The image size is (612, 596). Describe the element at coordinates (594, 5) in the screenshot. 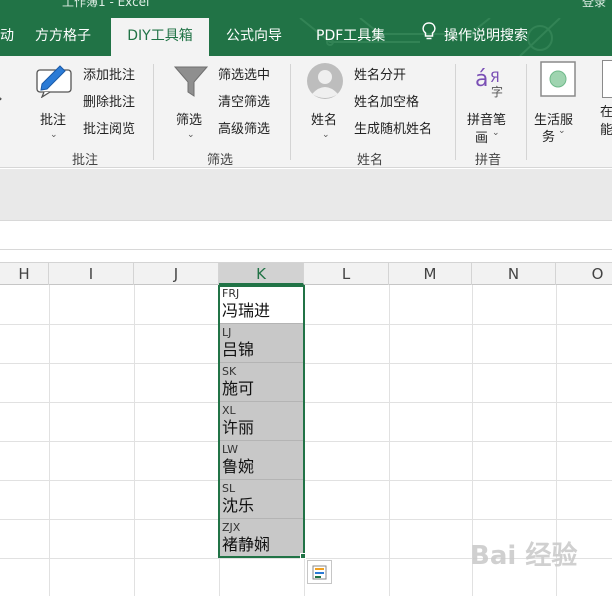

I see `sign-in-link: 登录` at that location.